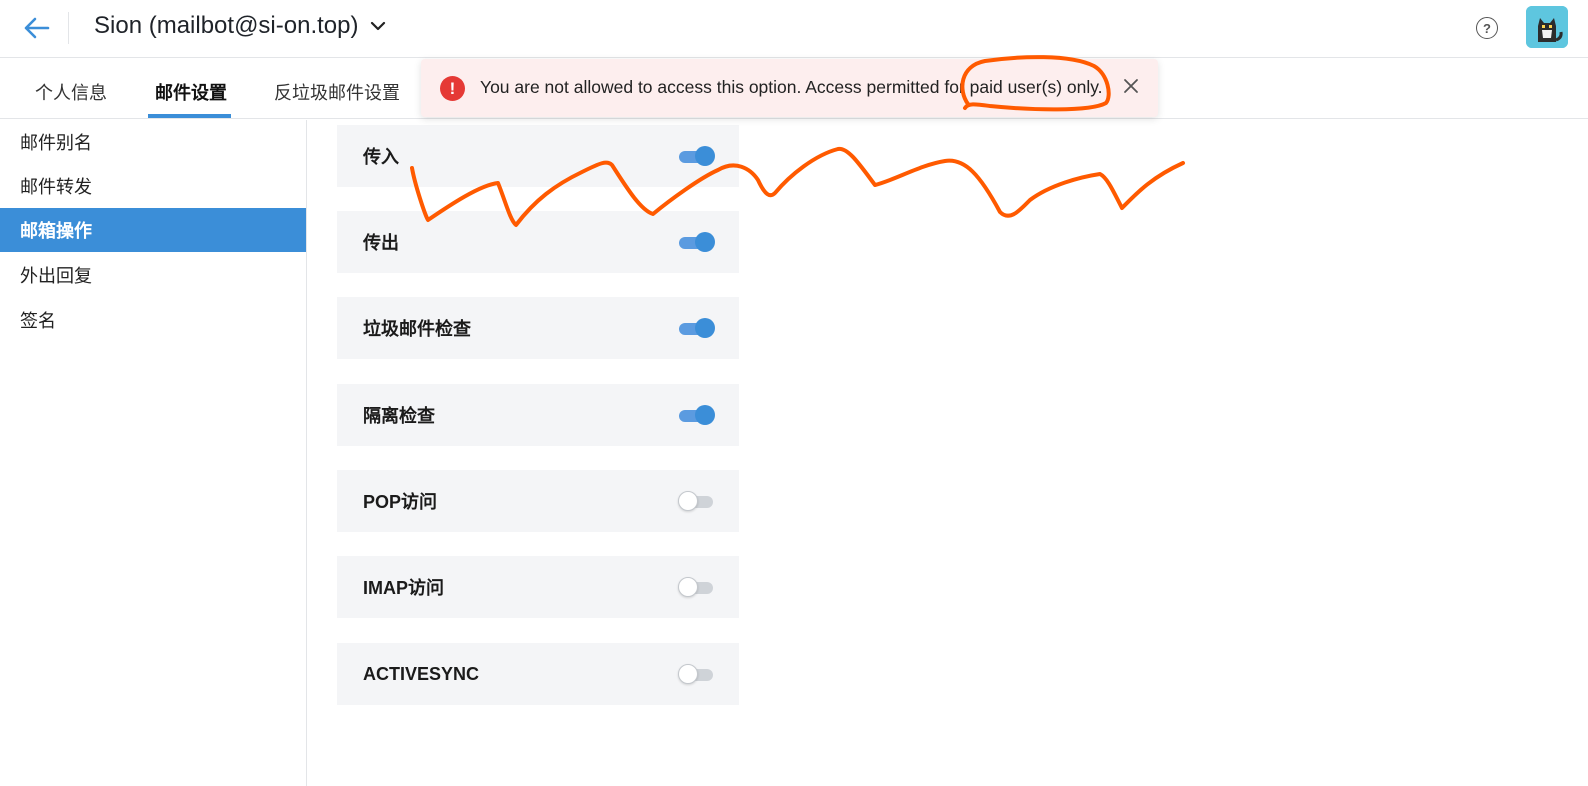 The height and width of the screenshot is (786, 1588). I want to click on setting-row-quarantine-check: 隔离检查, so click(538, 415).